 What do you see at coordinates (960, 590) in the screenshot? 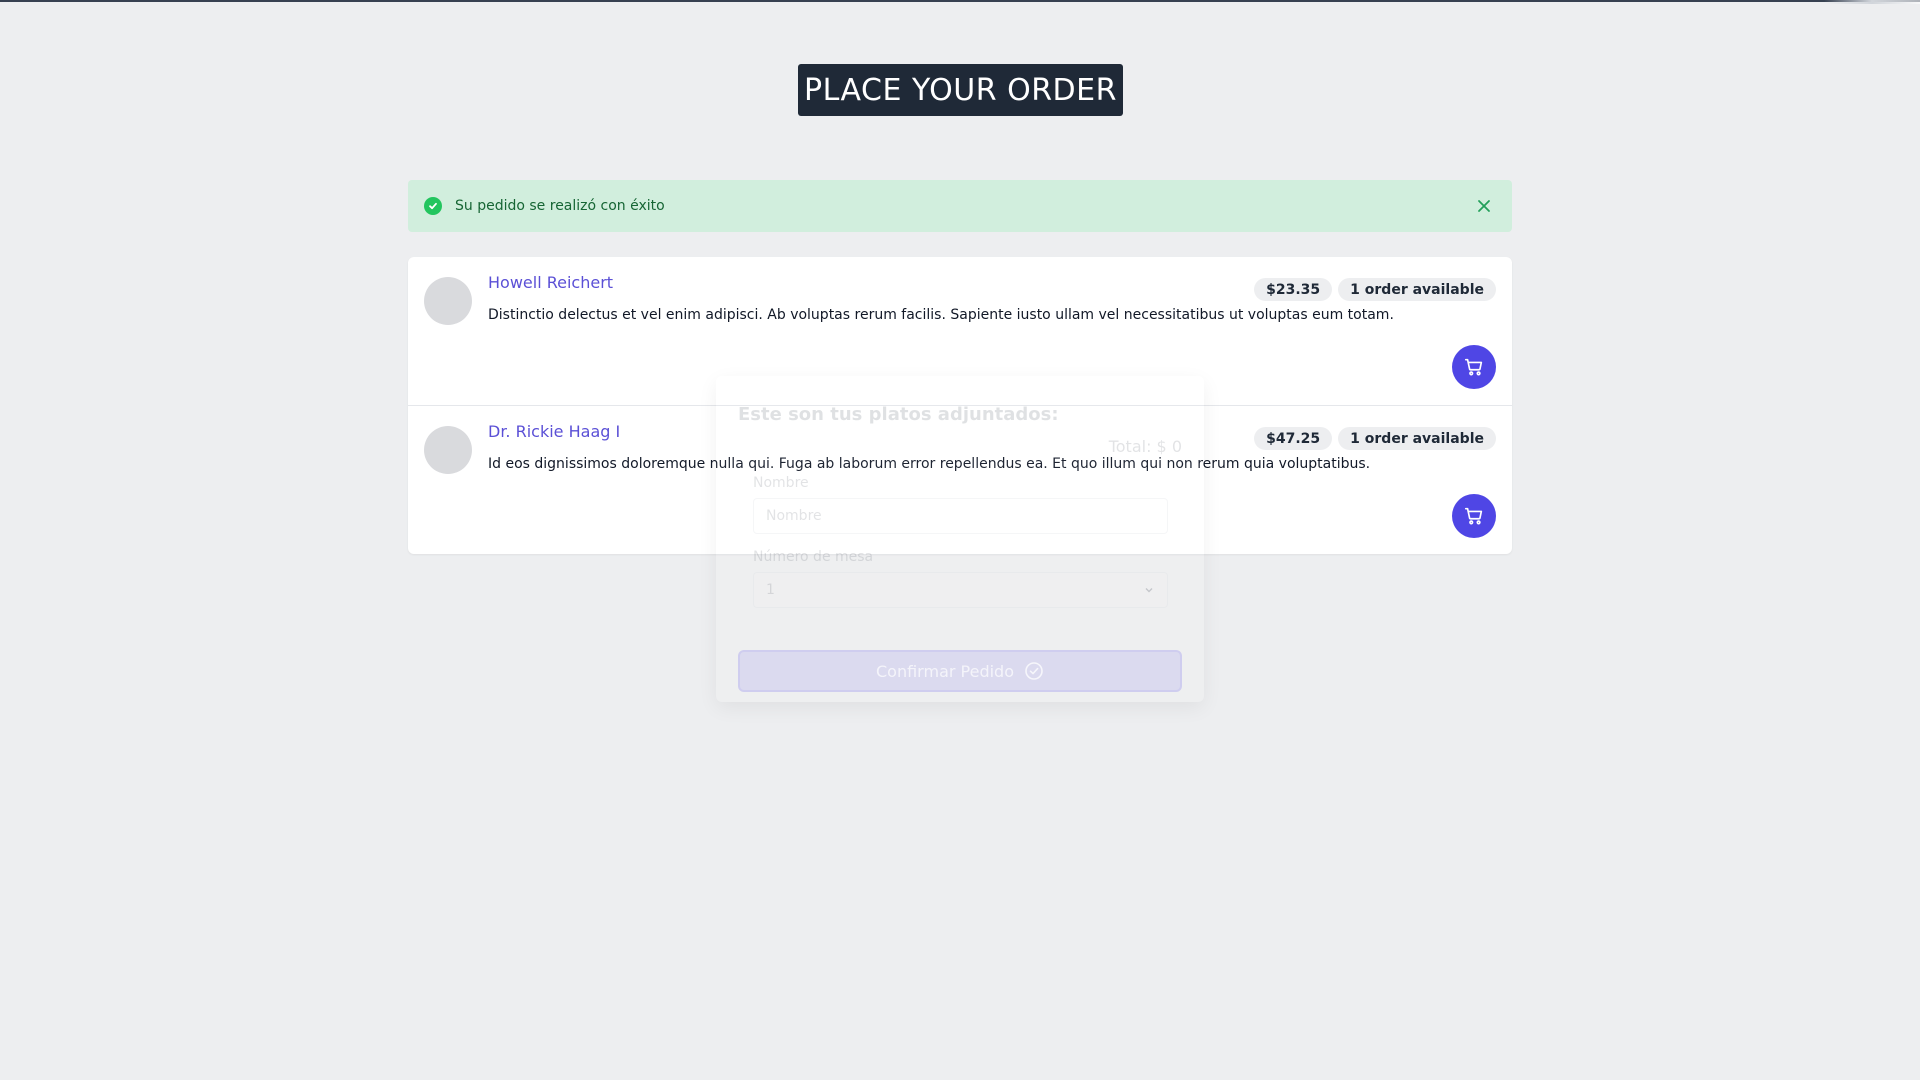
I see `table-number-select: 1` at bounding box center [960, 590].